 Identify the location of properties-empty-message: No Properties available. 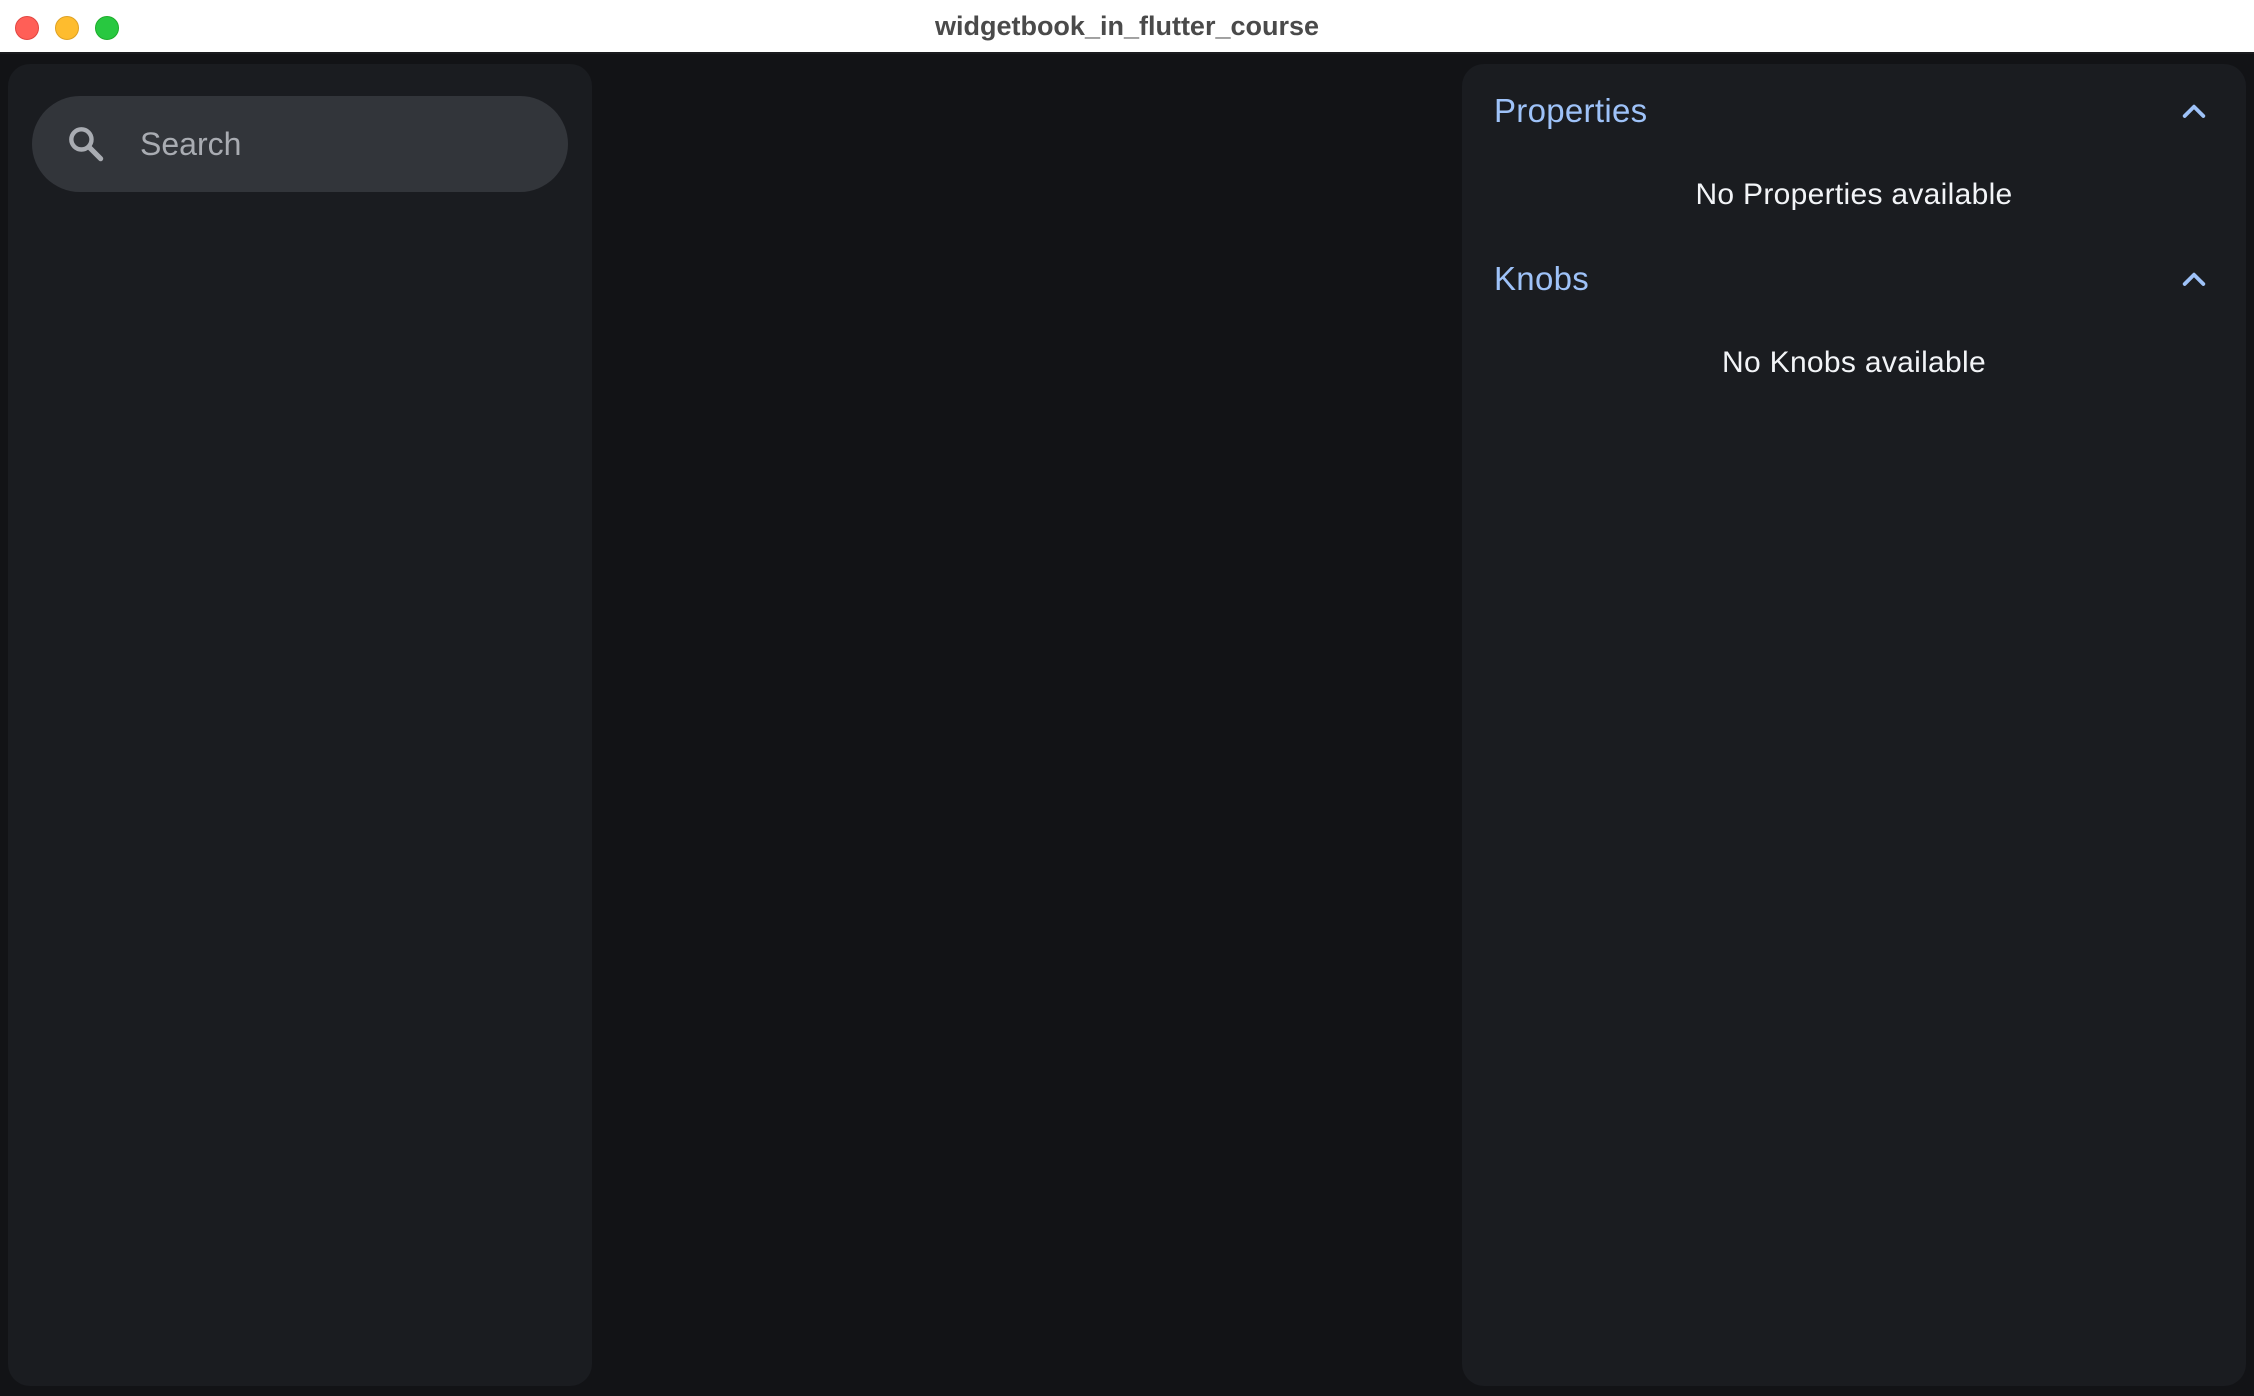
(1854, 194).